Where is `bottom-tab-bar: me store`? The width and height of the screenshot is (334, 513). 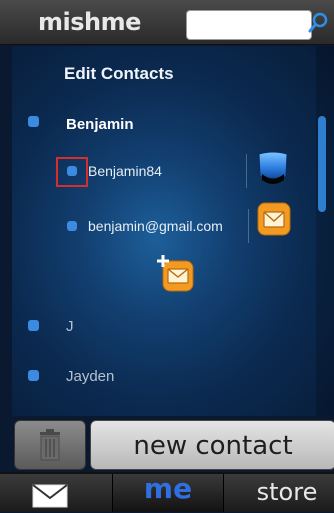 bottom-tab-bar: me store is located at coordinates (167, 492).